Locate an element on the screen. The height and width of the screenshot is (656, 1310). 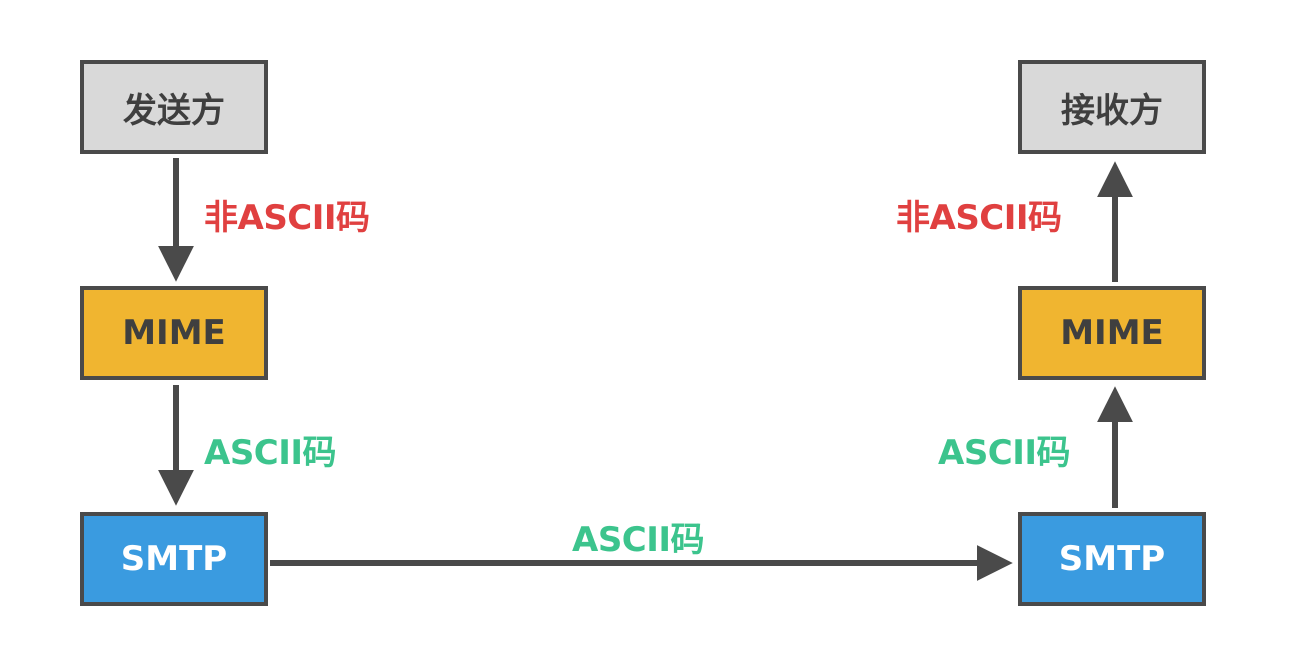
receiver-smtp-box: SMTP is located at coordinates (1112, 559).